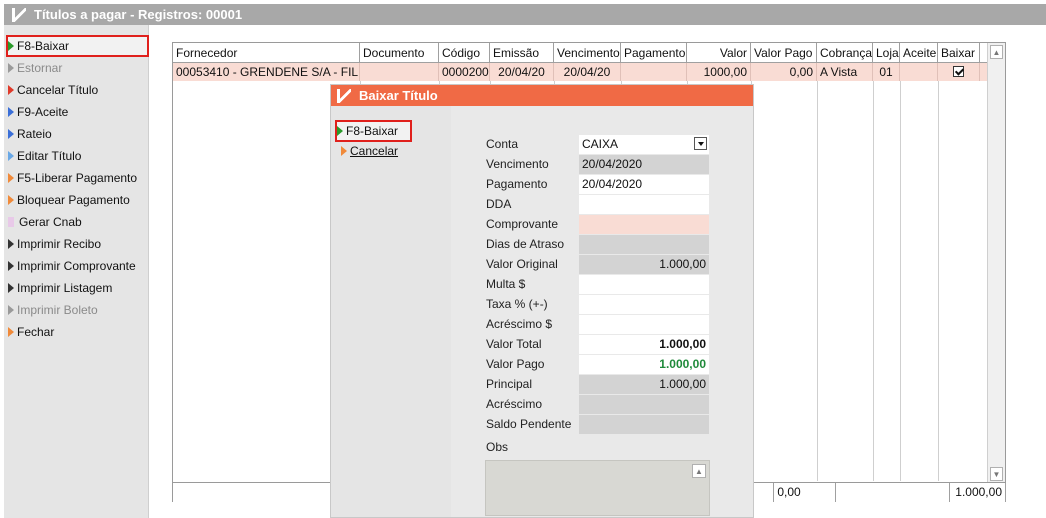 This screenshot has height=518, width=1046. What do you see at coordinates (57, 310) in the screenshot?
I see `sidebar-item-label: Imprimir Boleto` at bounding box center [57, 310].